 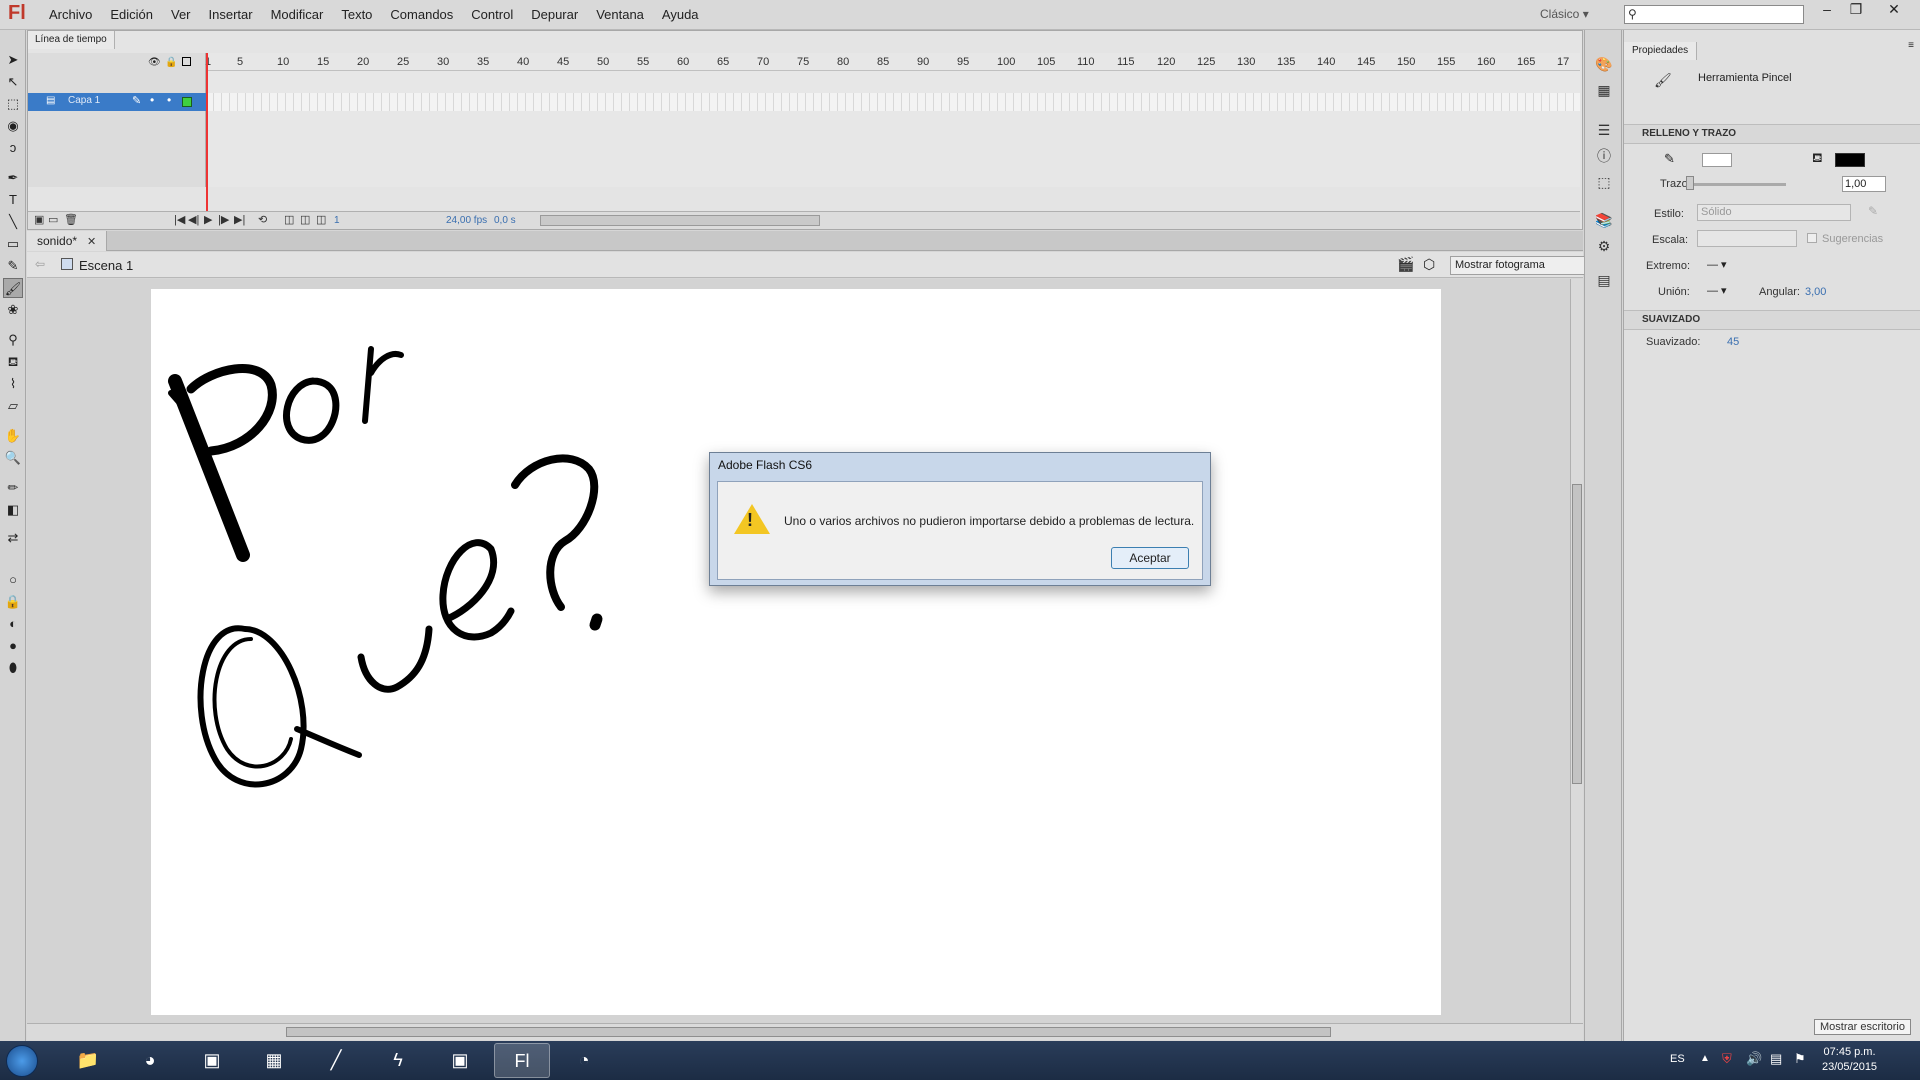 I want to click on calculator-task-icon: ▦, so click(x=274, y=1060).